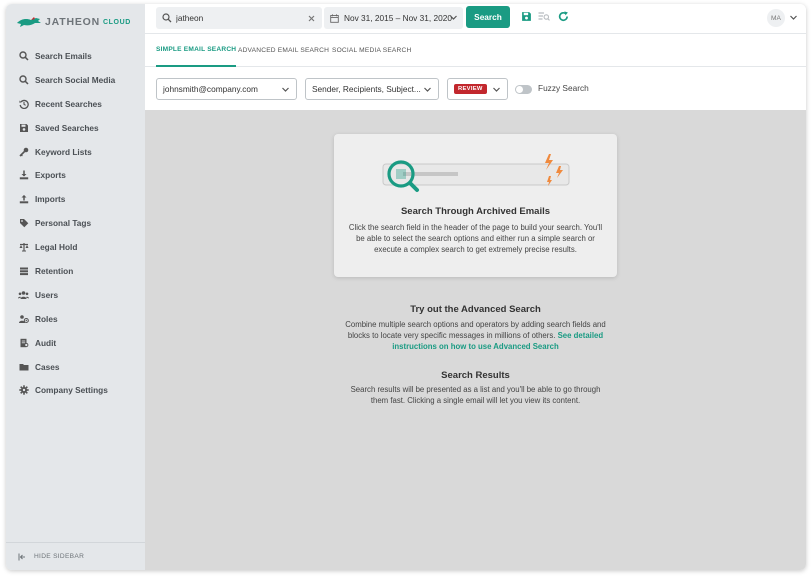  I want to click on close-icon, so click(311, 18).